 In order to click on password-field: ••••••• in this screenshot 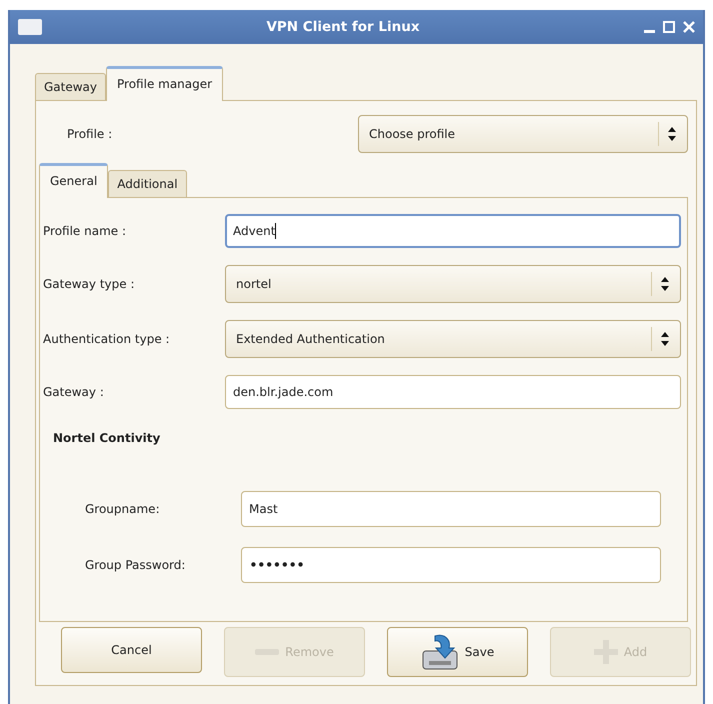, I will do `click(451, 565)`.